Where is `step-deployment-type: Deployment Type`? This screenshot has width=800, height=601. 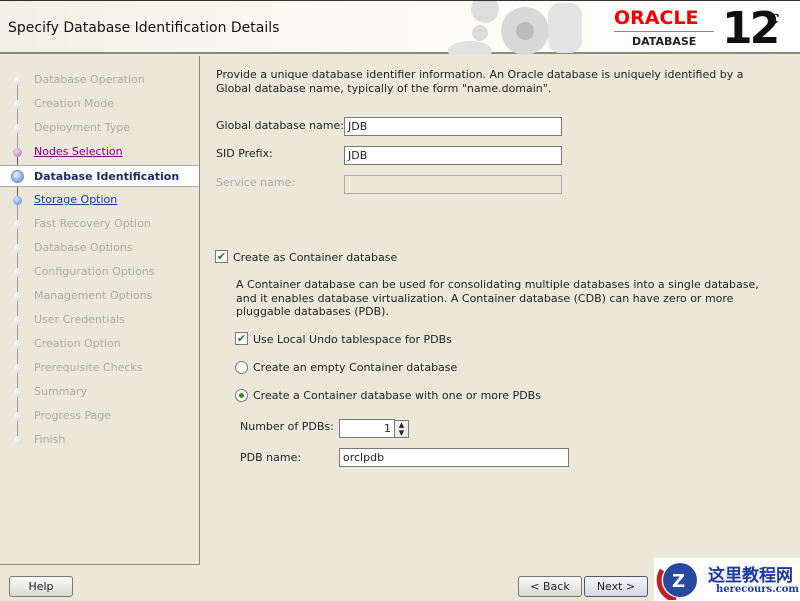 step-deployment-type: Deployment Type is located at coordinates (99, 128).